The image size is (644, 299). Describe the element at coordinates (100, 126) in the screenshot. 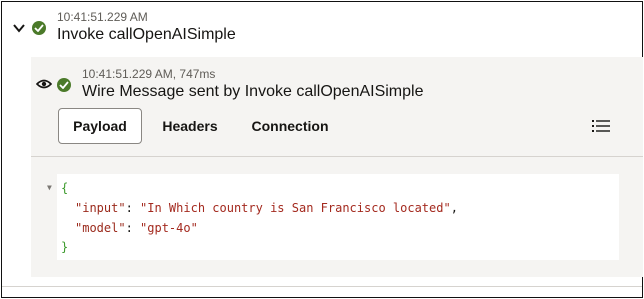

I see `tab-payload: Payload` at that location.